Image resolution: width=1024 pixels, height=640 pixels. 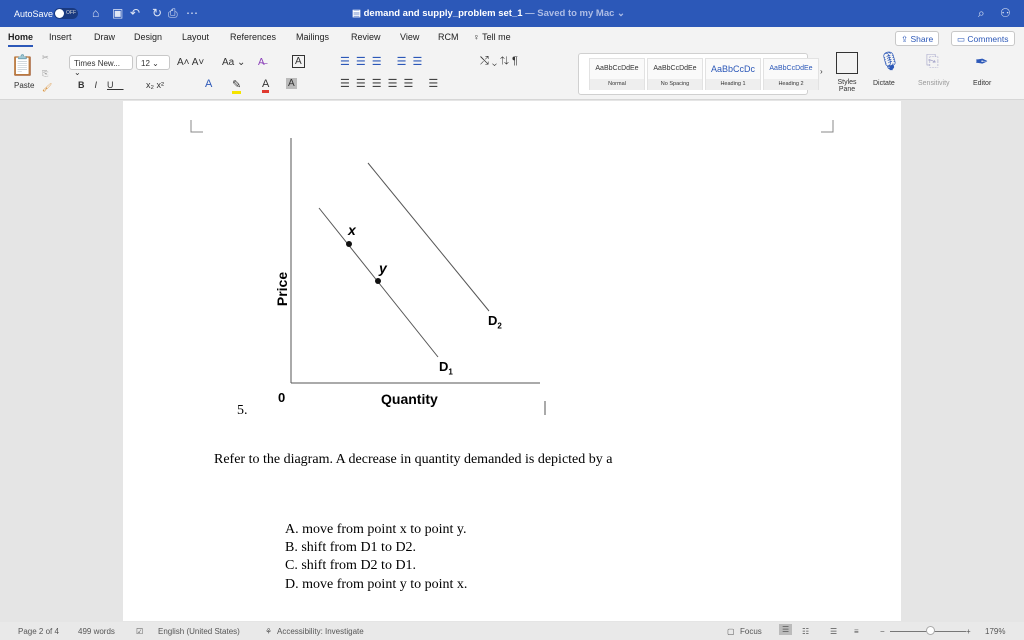 What do you see at coordinates (988, 39) in the screenshot?
I see `comments-label: Comments` at bounding box center [988, 39].